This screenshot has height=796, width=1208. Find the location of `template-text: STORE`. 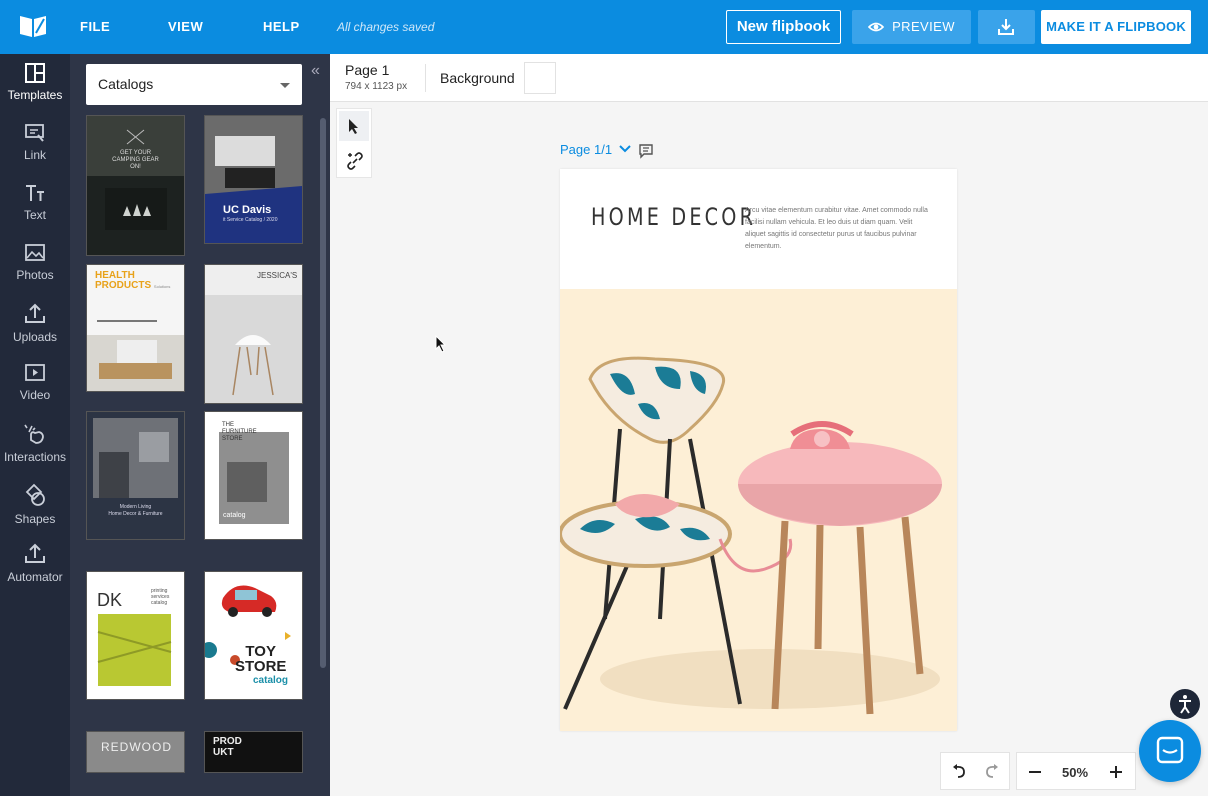

template-text: STORE is located at coordinates (261, 666).